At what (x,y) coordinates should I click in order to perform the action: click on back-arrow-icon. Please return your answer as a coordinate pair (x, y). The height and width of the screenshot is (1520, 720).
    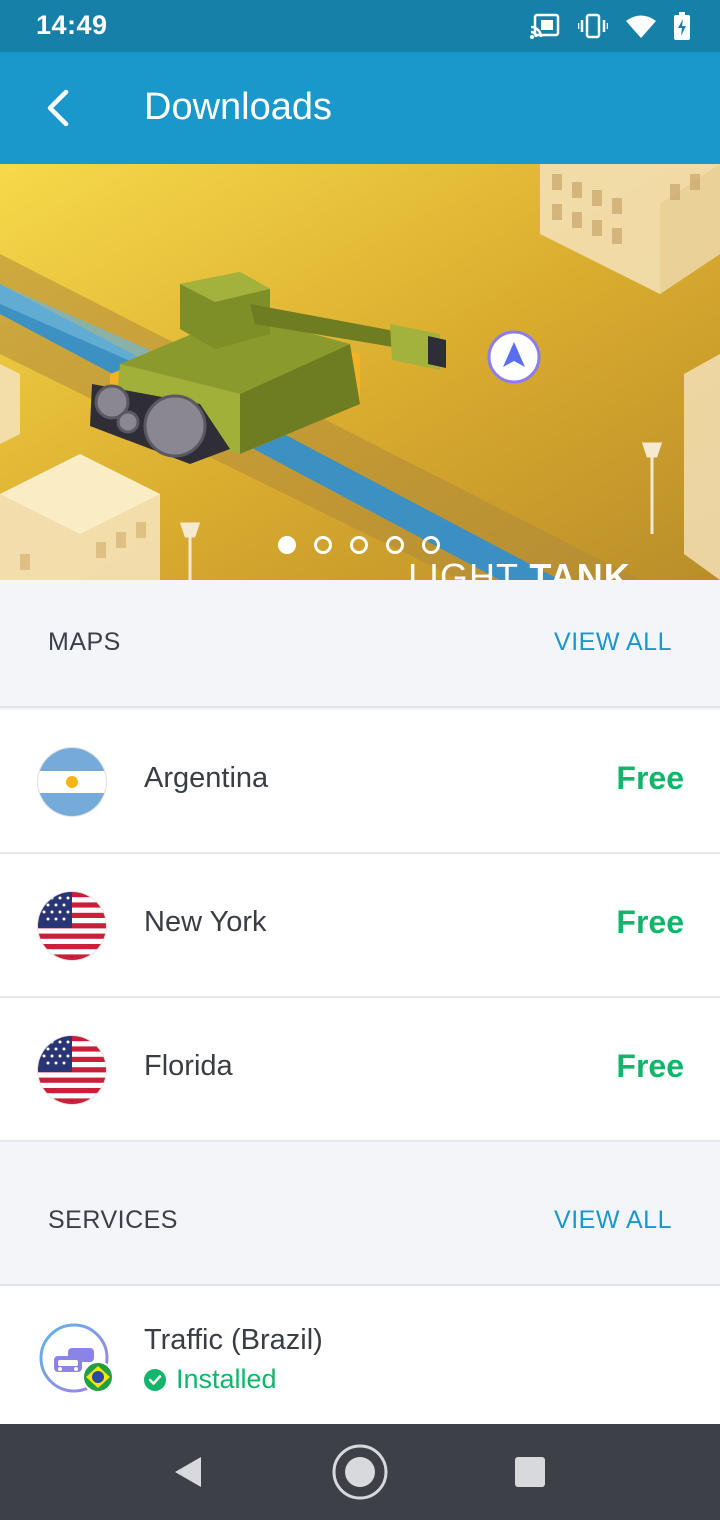
    Looking at the image, I should click on (58, 108).